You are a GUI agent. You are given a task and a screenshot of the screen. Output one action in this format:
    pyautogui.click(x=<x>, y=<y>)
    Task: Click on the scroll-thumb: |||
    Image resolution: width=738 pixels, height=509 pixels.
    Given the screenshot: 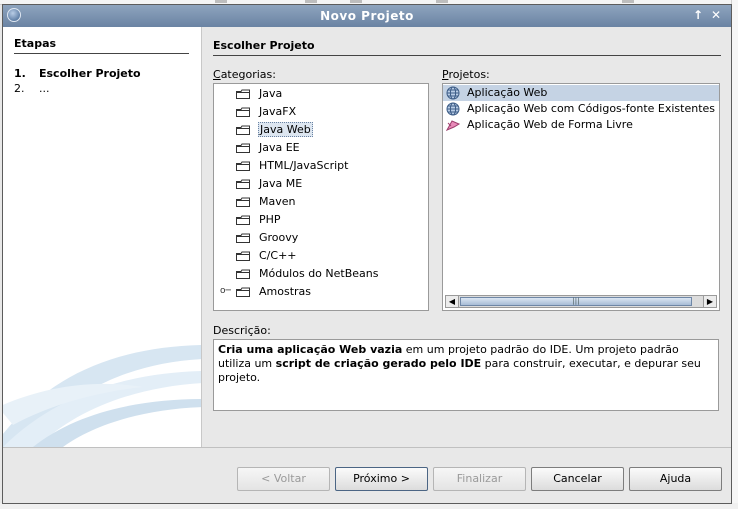 What is the action you would take?
    pyautogui.click(x=576, y=301)
    